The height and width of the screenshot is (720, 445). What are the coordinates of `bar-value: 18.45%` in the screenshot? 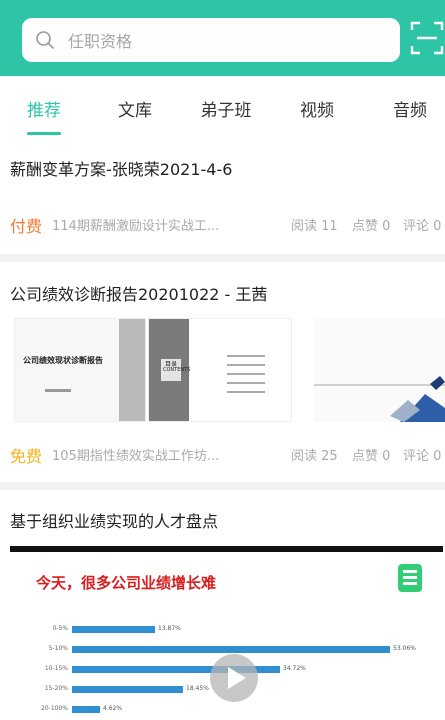 It's located at (197, 688).